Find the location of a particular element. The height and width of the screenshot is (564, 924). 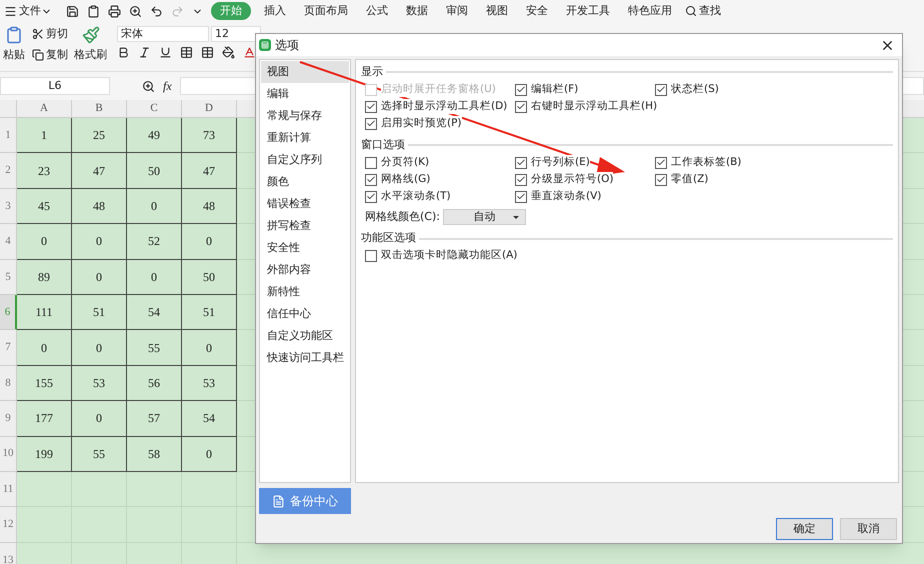

table-cell: 47 is located at coordinates (99, 171).